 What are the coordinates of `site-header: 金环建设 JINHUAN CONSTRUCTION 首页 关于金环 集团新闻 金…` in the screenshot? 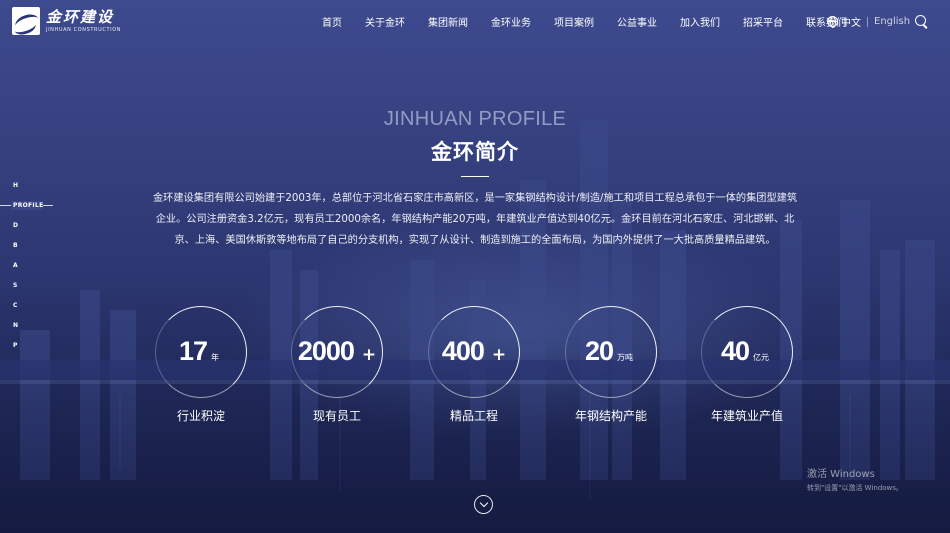 It's located at (475, 21).